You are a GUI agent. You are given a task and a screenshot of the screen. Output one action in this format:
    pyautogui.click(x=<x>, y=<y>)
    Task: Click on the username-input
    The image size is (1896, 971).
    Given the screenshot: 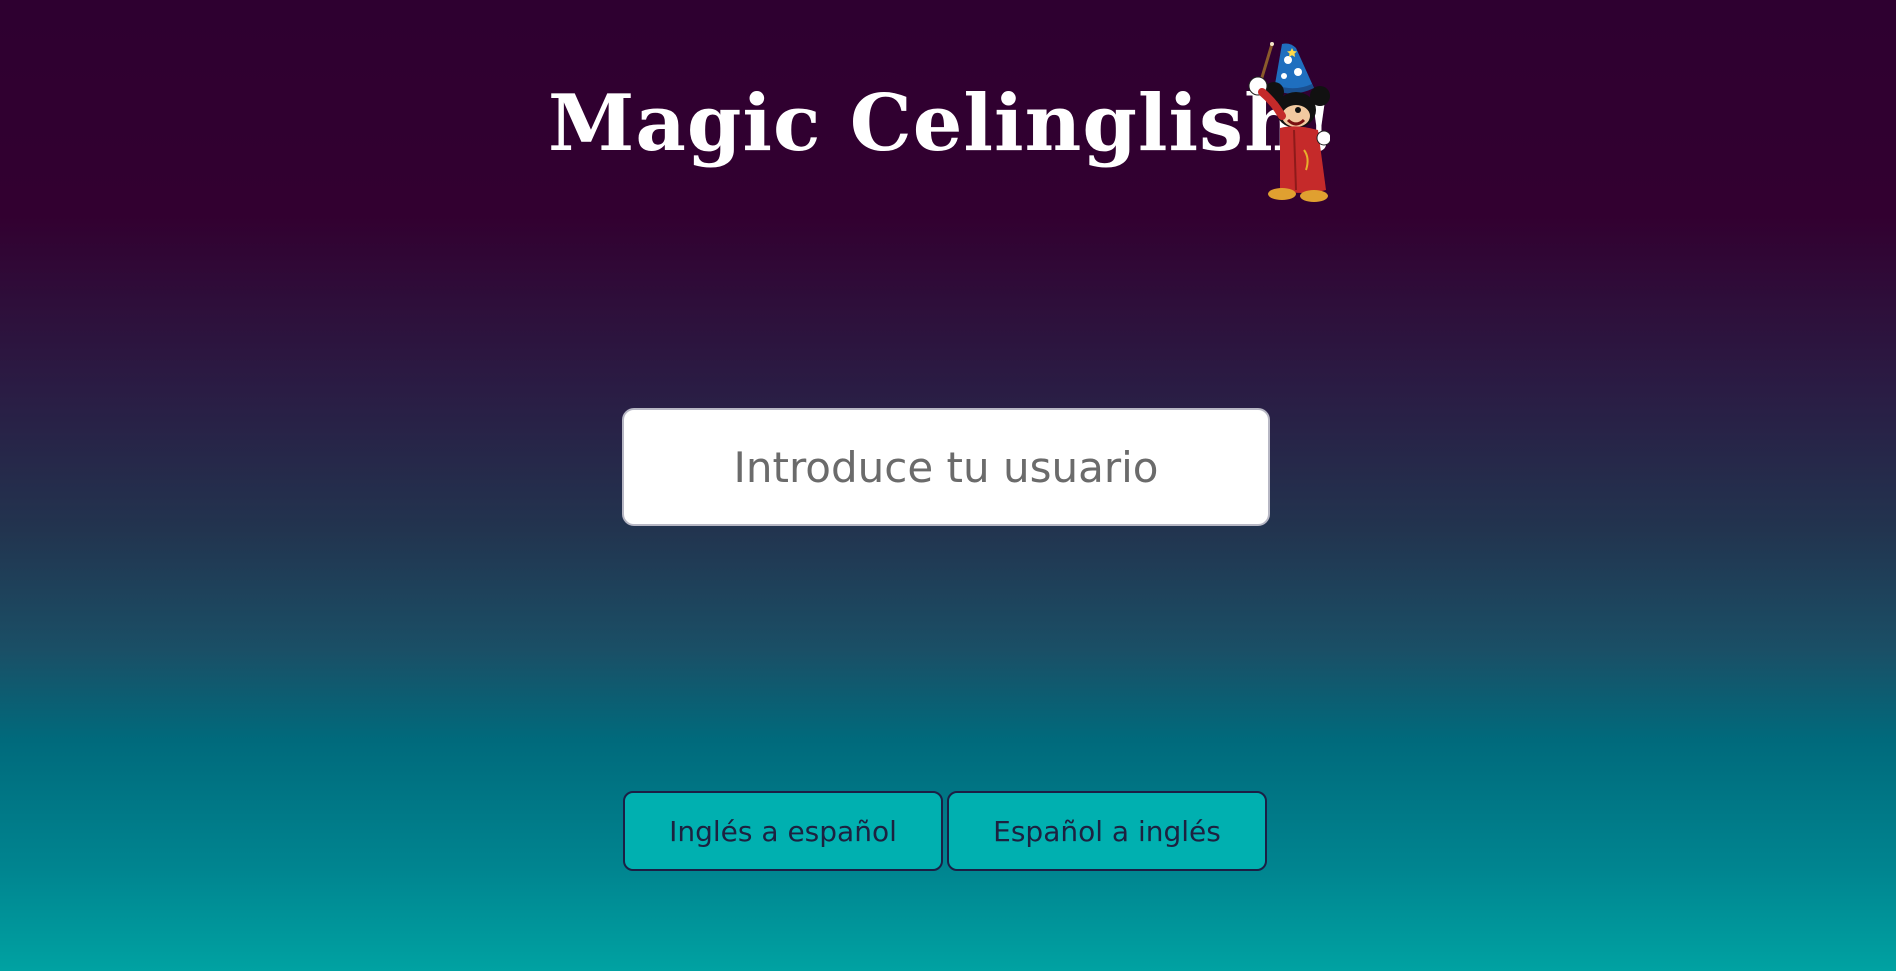 What is the action you would take?
    pyautogui.click(x=946, y=467)
    